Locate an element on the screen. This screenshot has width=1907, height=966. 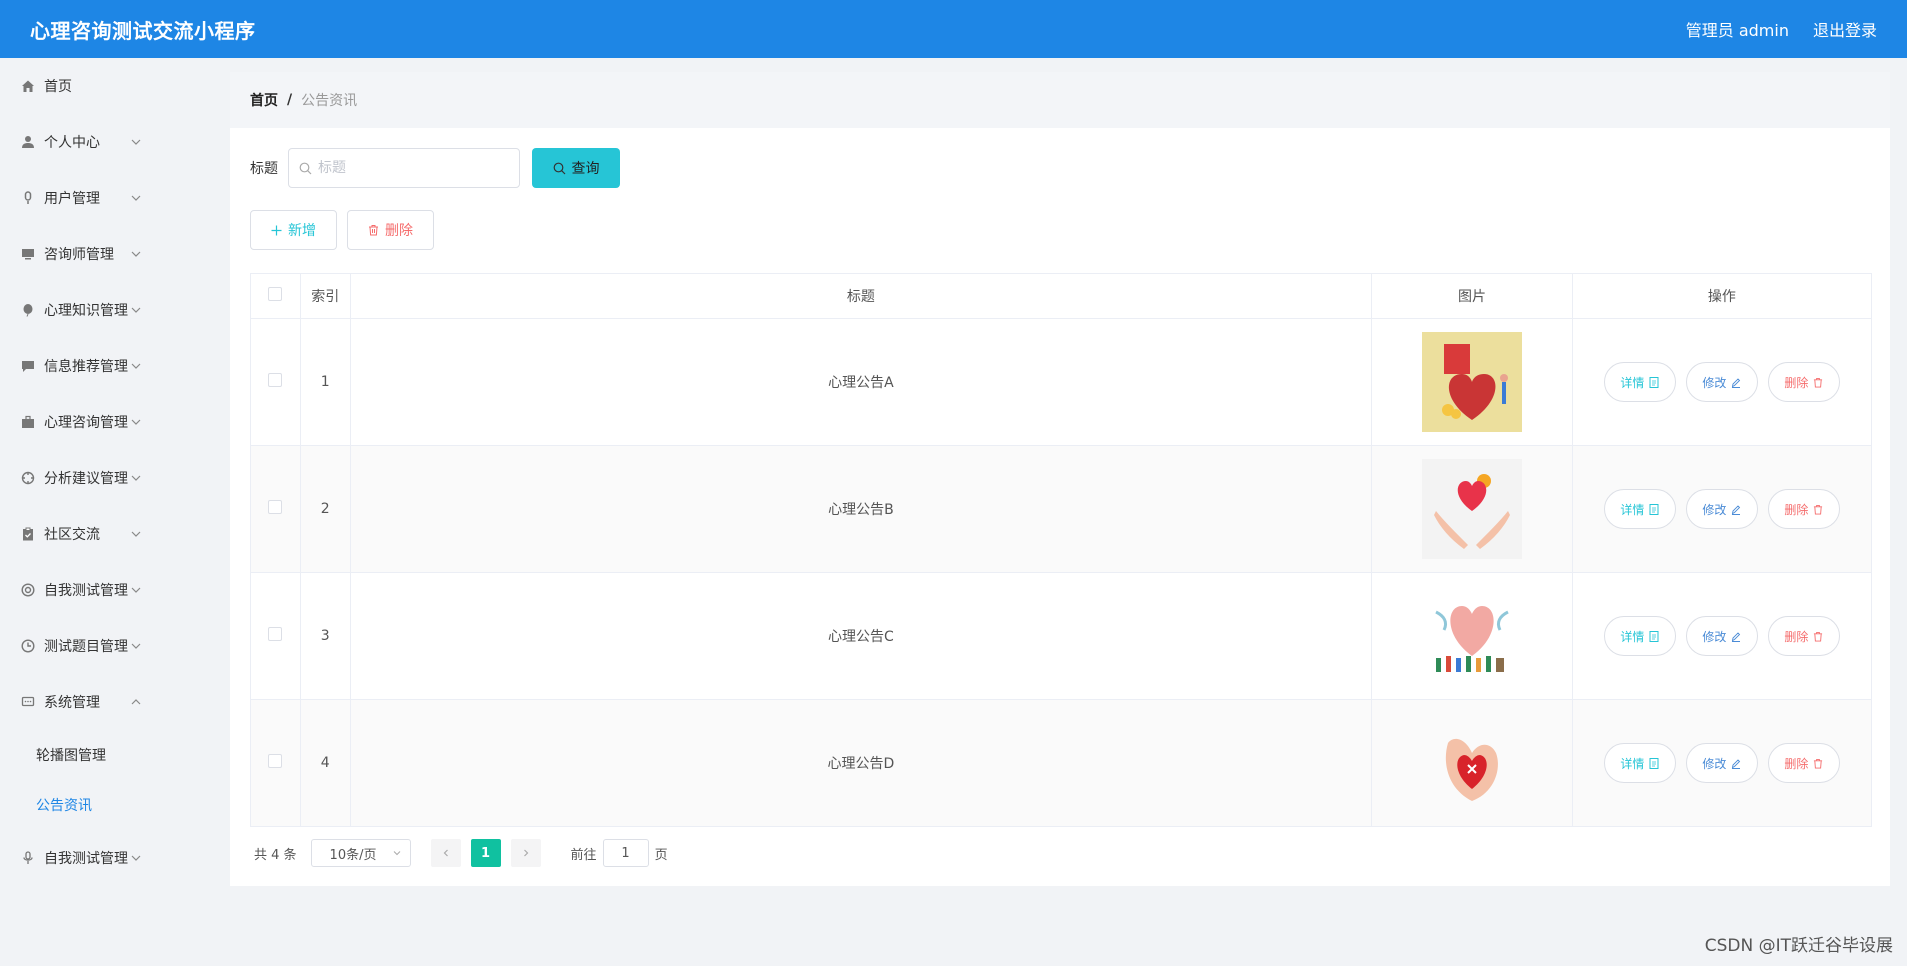
page-size-select: 10条/页 is located at coordinates (360, 853).